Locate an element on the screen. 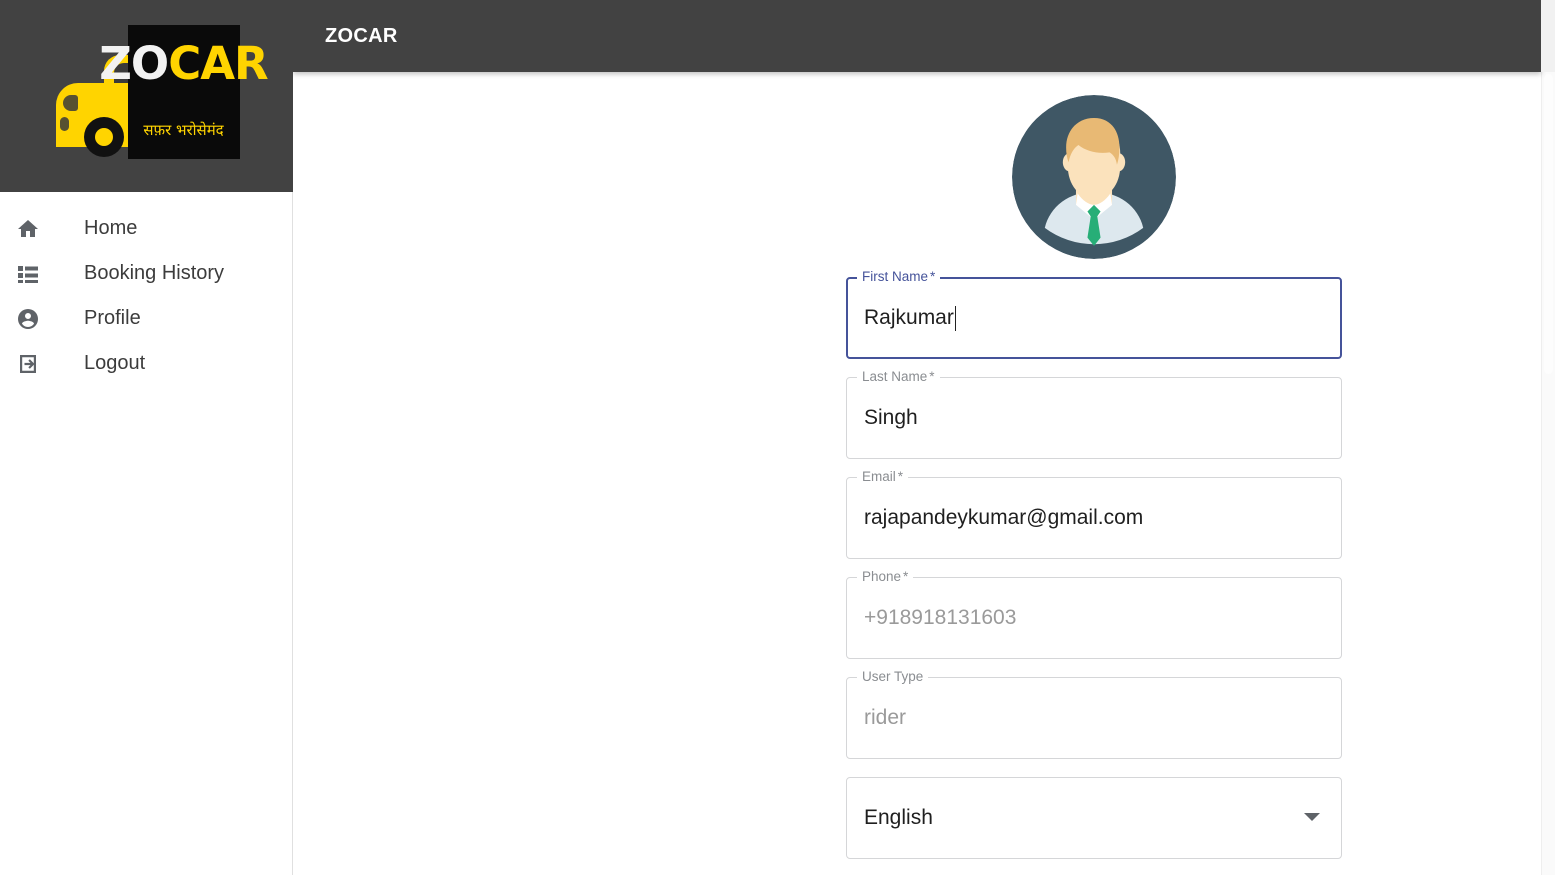 This screenshot has width=1555, height=875. chevron-down-icon is located at coordinates (1312, 817).